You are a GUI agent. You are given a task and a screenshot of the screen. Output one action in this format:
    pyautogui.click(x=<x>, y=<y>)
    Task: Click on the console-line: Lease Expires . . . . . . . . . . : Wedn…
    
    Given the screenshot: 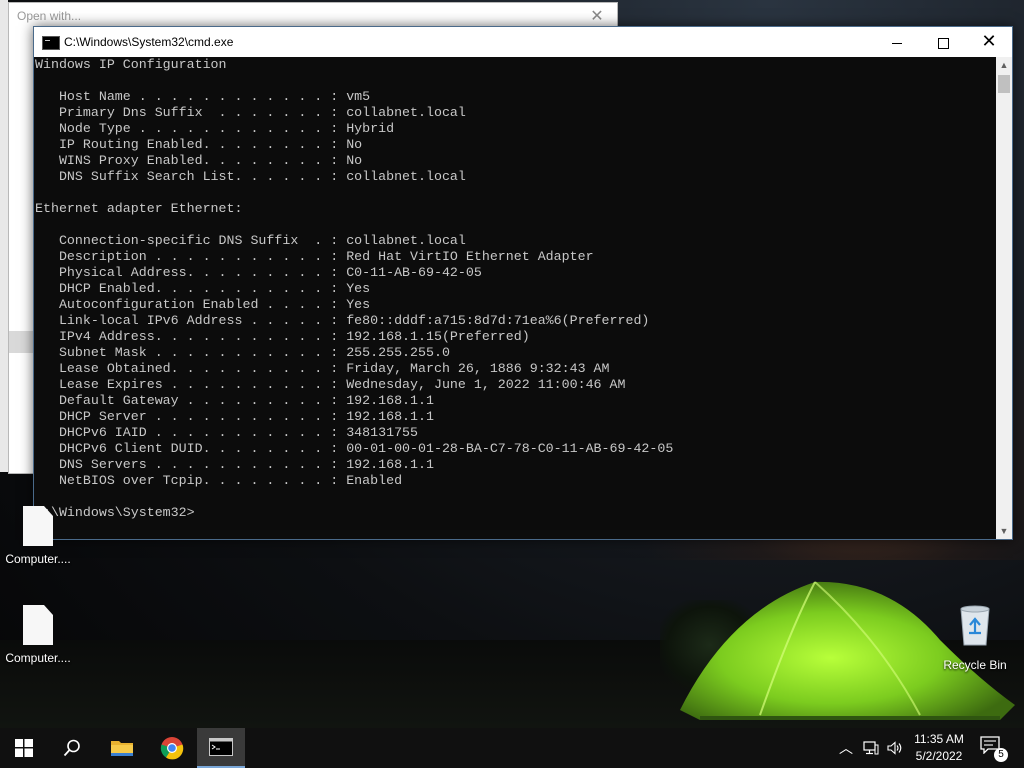 What is the action you would take?
    pyautogui.click(x=330, y=384)
    